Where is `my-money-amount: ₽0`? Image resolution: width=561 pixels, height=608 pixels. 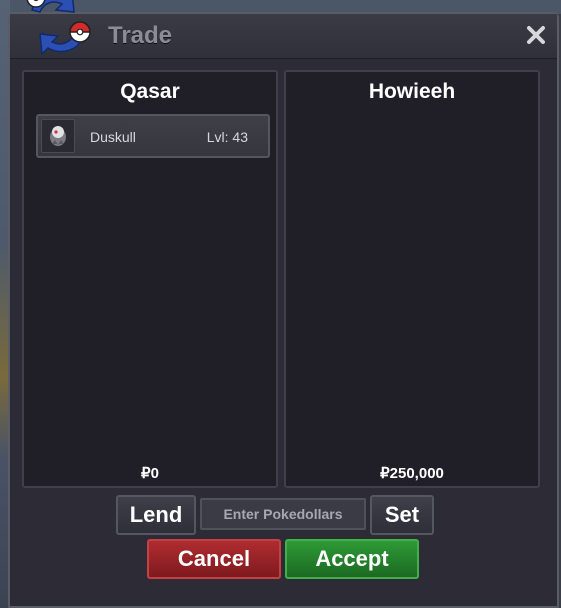
my-money-amount: ₽0 is located at coordinates (150, 473).